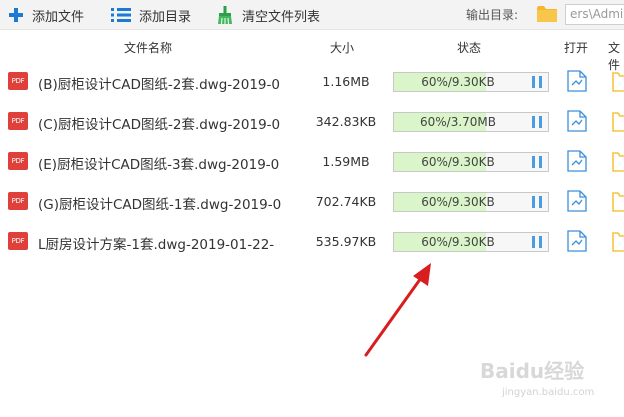 The height and width of the screenshot is (417, 624). I want to click on watermark-main: Baidu经验, so click(532, 371).